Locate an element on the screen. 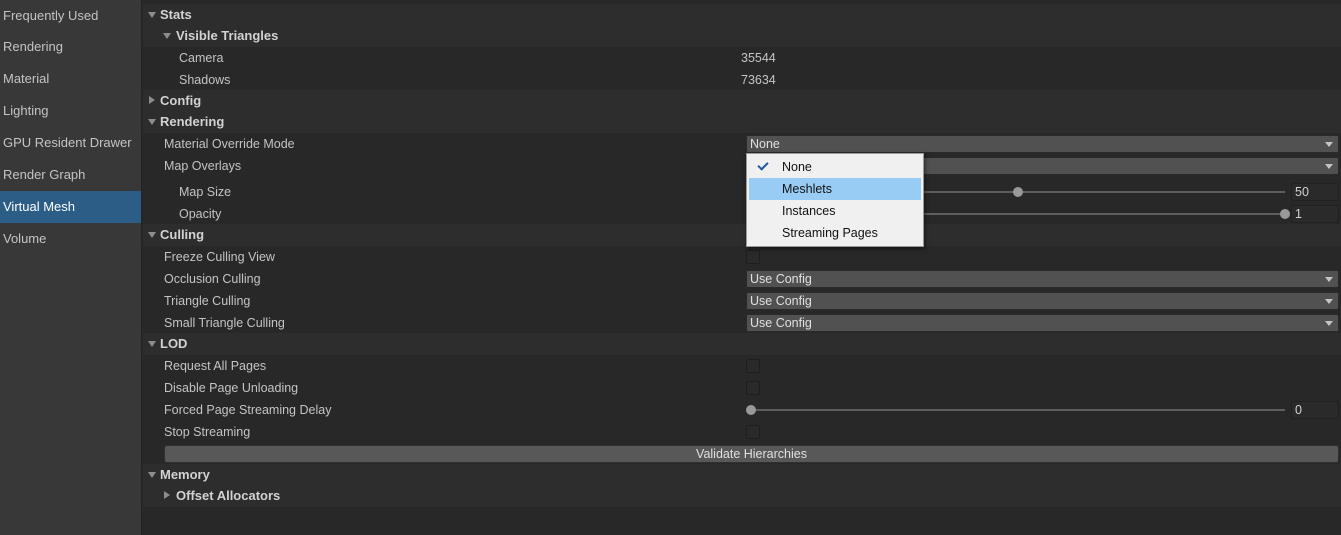 The height and width of the screenshot is (535, 1341). sidebar-item-rendering: Rendering is located at coordinates (70, 47).